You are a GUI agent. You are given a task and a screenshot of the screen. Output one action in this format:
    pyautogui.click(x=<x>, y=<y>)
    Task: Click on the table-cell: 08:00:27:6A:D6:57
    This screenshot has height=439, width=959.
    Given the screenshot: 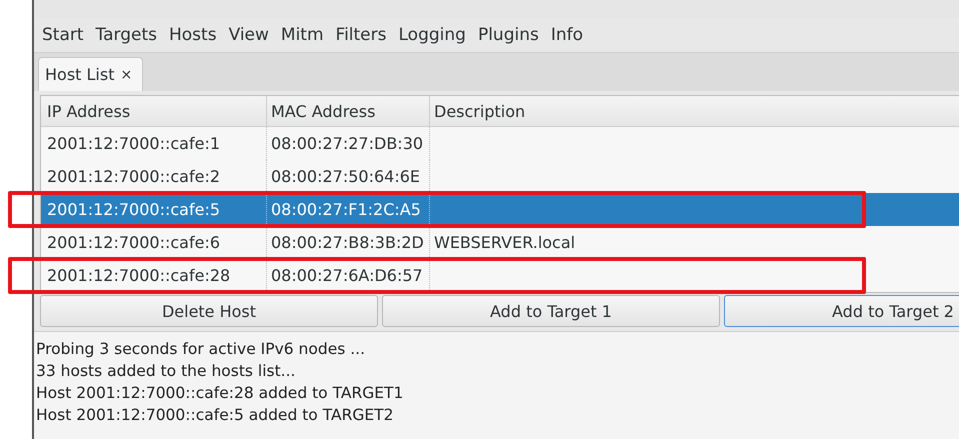 What is the action you would take?
    pyautogui.click(x=347, y=275)
    